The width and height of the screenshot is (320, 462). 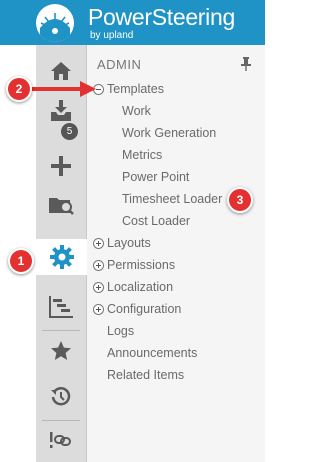 I want to click on gear-icon, so click(x=61, y=257).